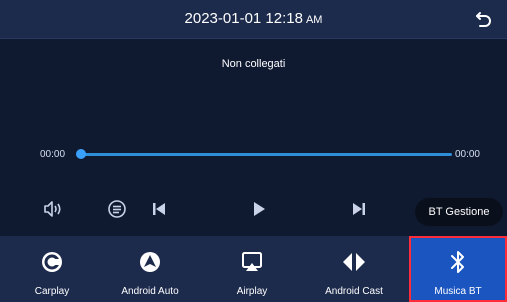 Image resolution: width=507 pixels, height=302 pixels. Describe the element at coordinates (52, 262) in the screenshot. I see `carplay-icon` at that location.